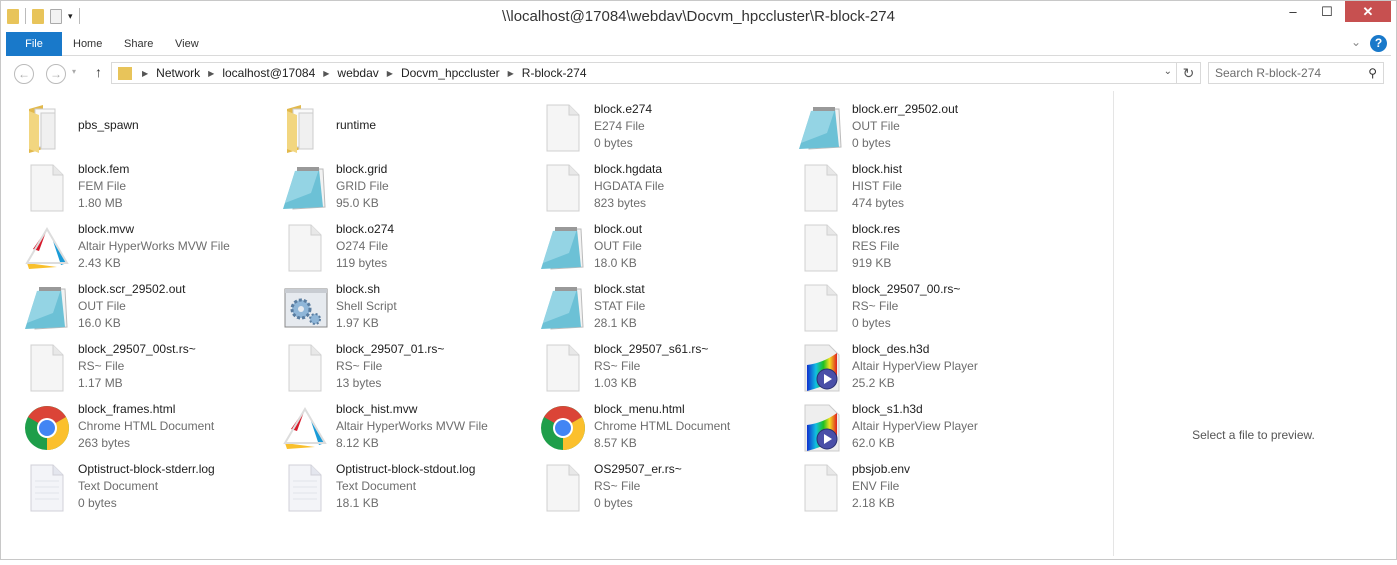 This screenshot has height=565, width=1397. What do you see at coordinates (666, 248) in the screenshot?
I see `file-item: block.out OUT File 18.0 KB` at bounding box center [666, 248].